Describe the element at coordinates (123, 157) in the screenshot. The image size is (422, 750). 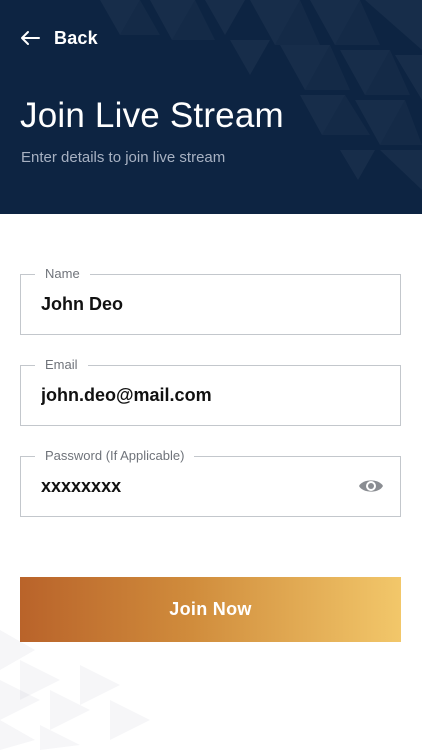
I see `page-subtitle: Enter details to join live stream` at that location.